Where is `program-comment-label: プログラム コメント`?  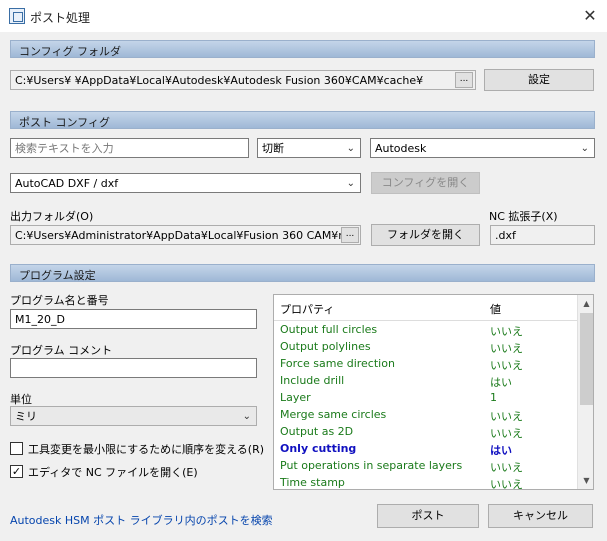
program-comment-label: プログラム コメント is located at coordinates (61, 350).